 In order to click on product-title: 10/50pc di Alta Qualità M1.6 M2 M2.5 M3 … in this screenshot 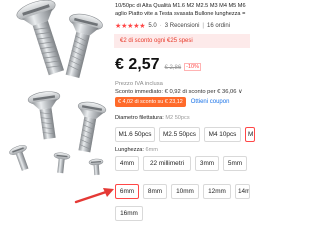, I will do `click(182, 10)`.